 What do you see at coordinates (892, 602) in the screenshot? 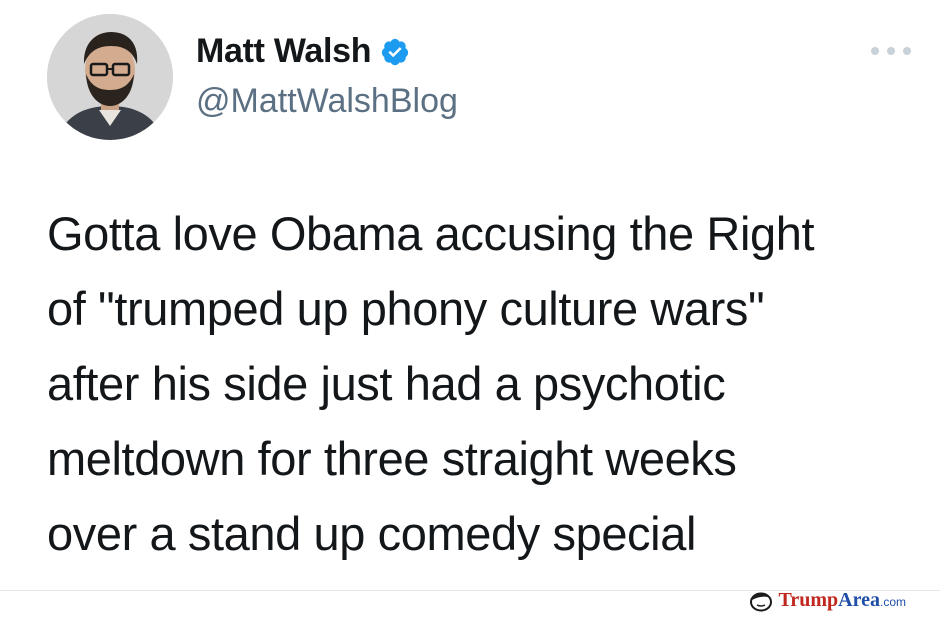
I see `watermark-dotcom: .com` at bounding box center [892, 602].